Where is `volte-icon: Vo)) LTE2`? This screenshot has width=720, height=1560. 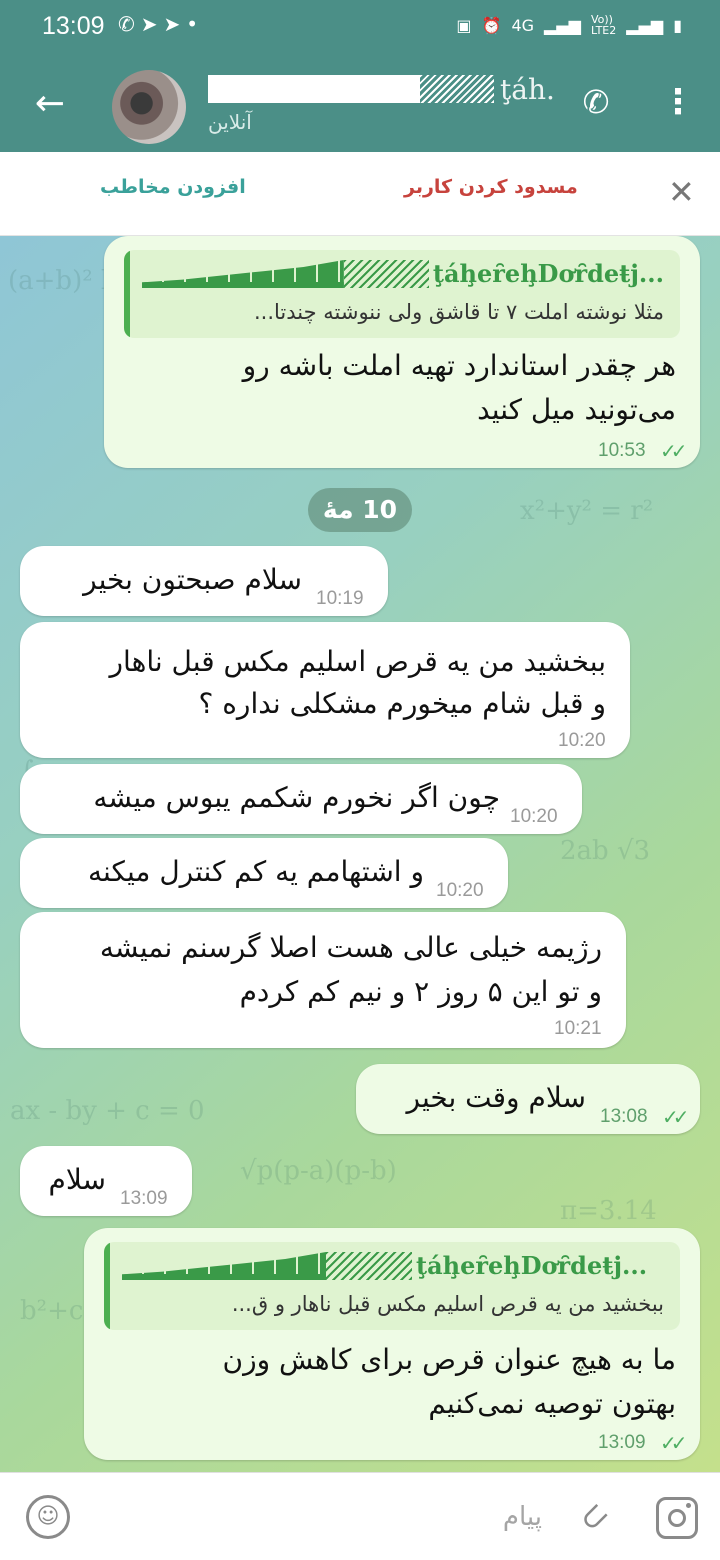
volte-icon: Vo)) LTE2 is located at coordinates (603, 25).